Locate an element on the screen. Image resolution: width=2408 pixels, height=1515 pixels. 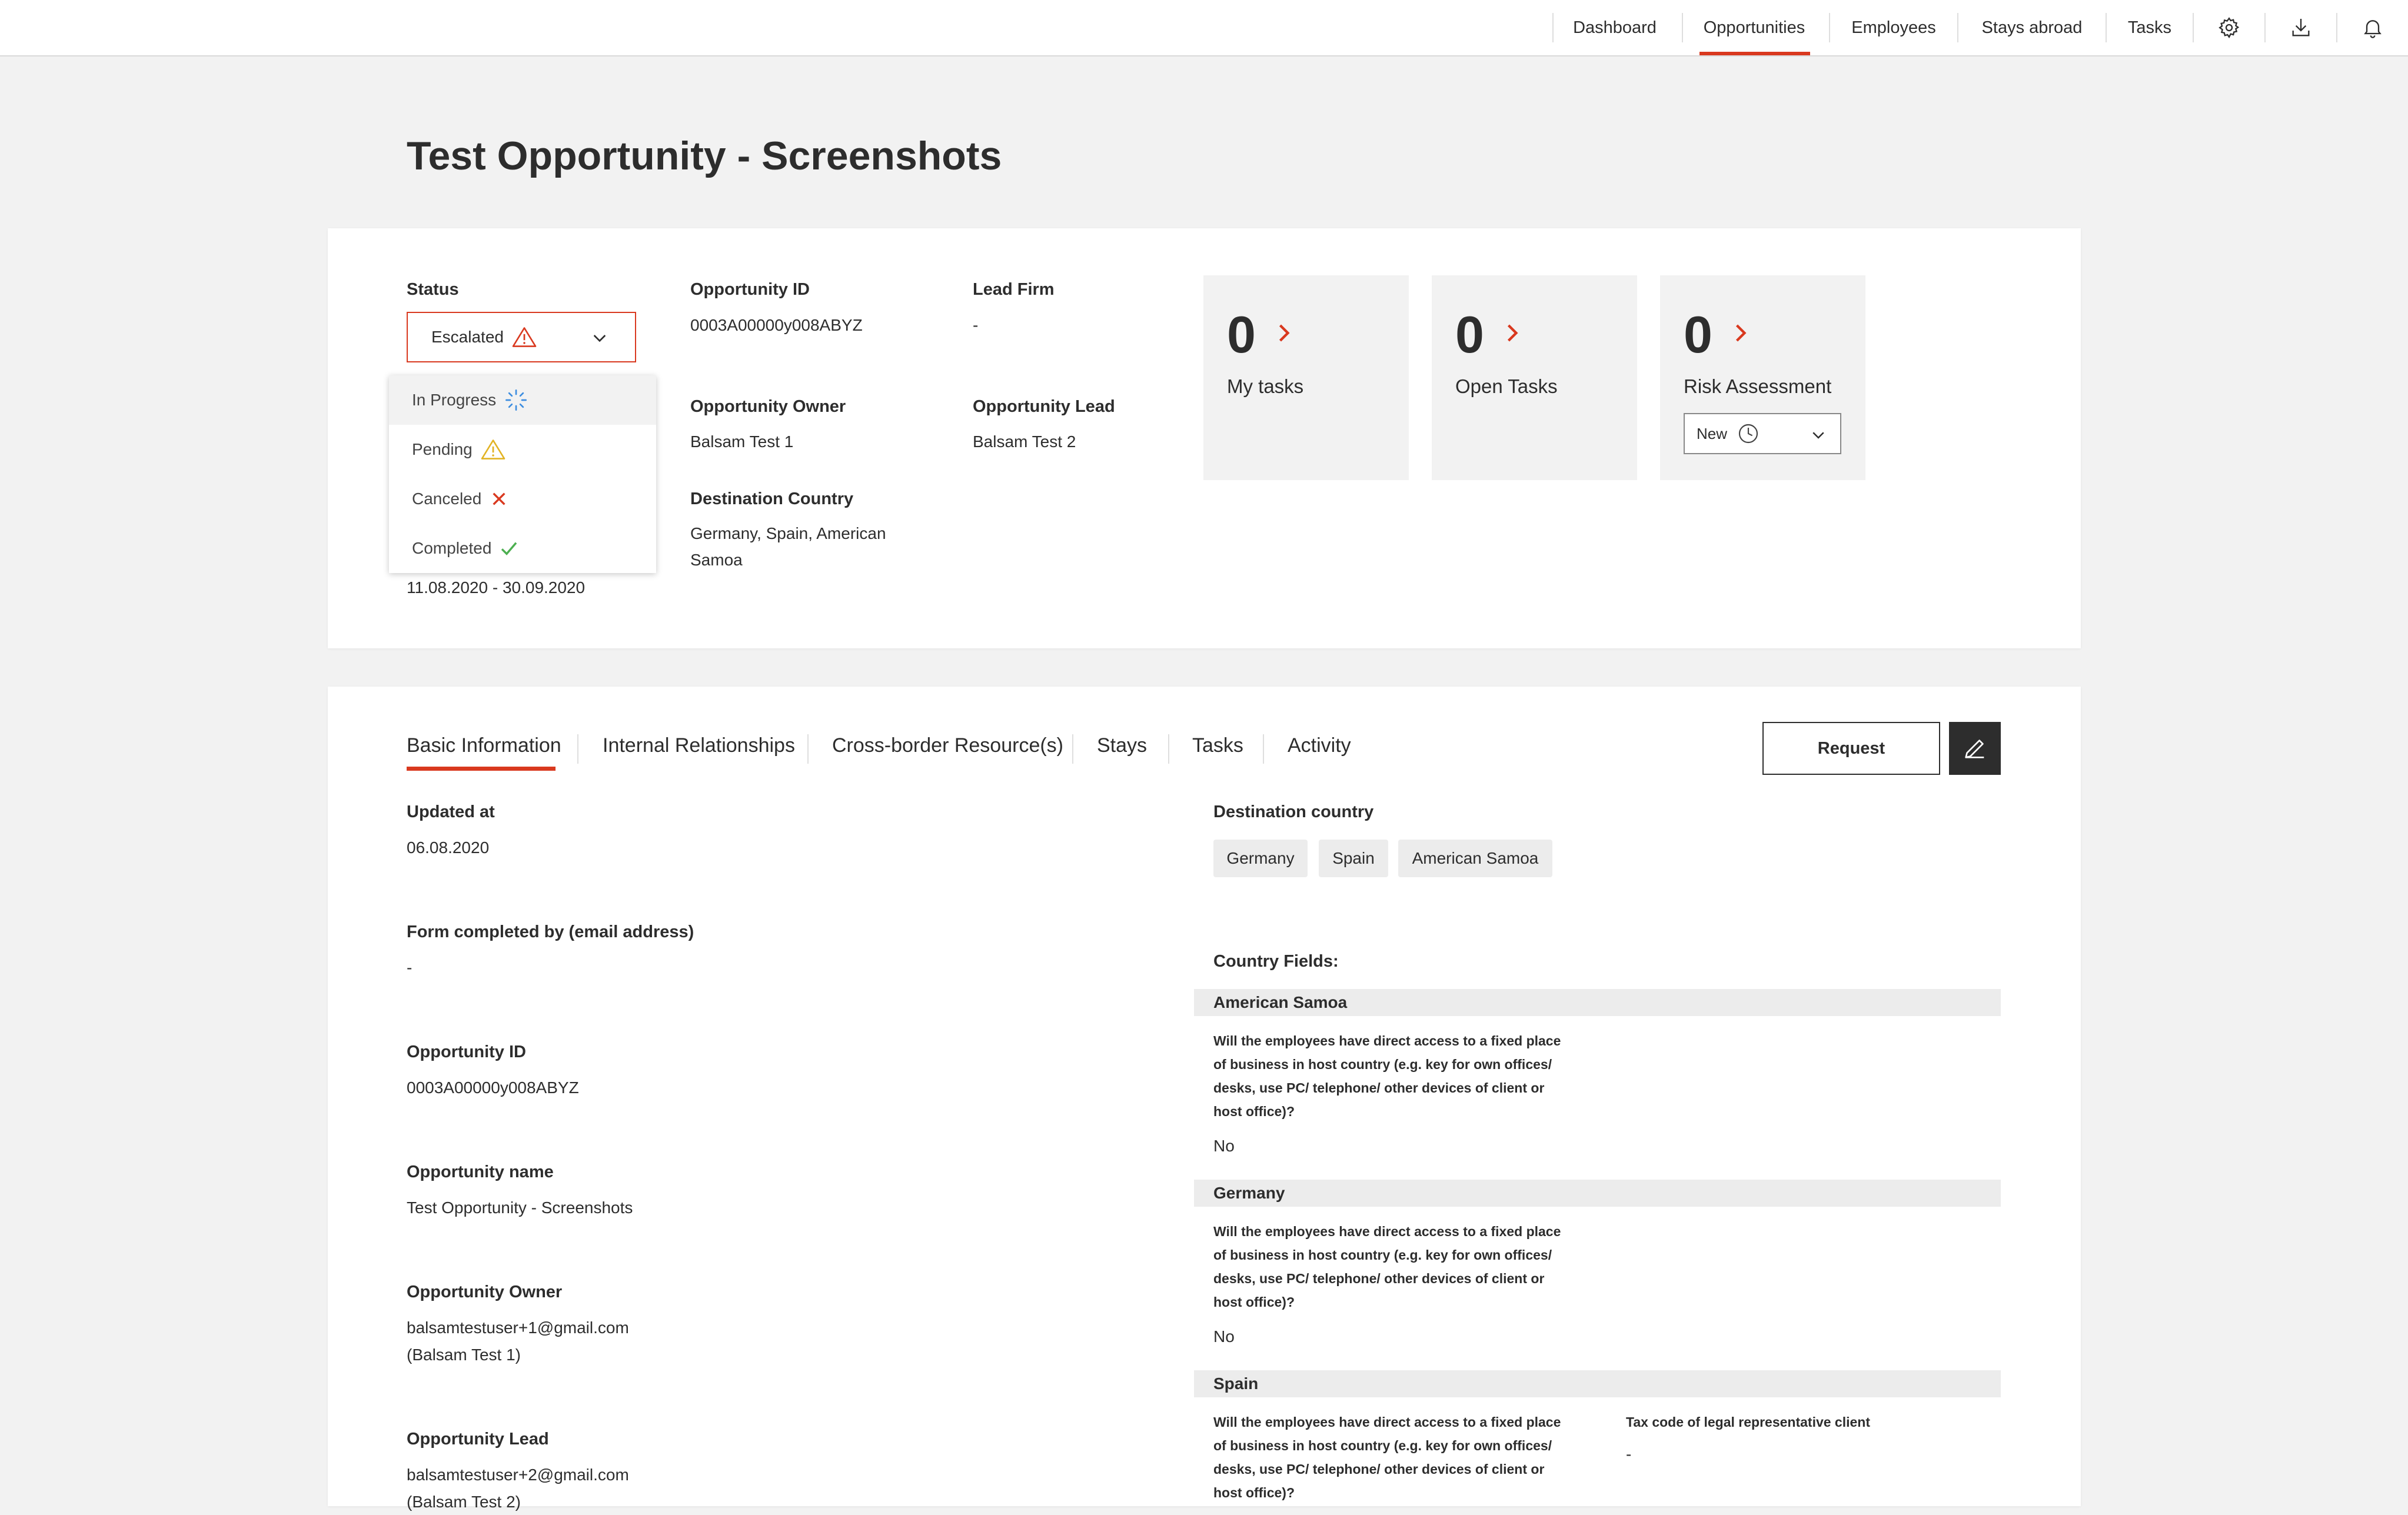
date-range: 11.08.2020 - 30.09.2020 is located at coordinates (497, 587).